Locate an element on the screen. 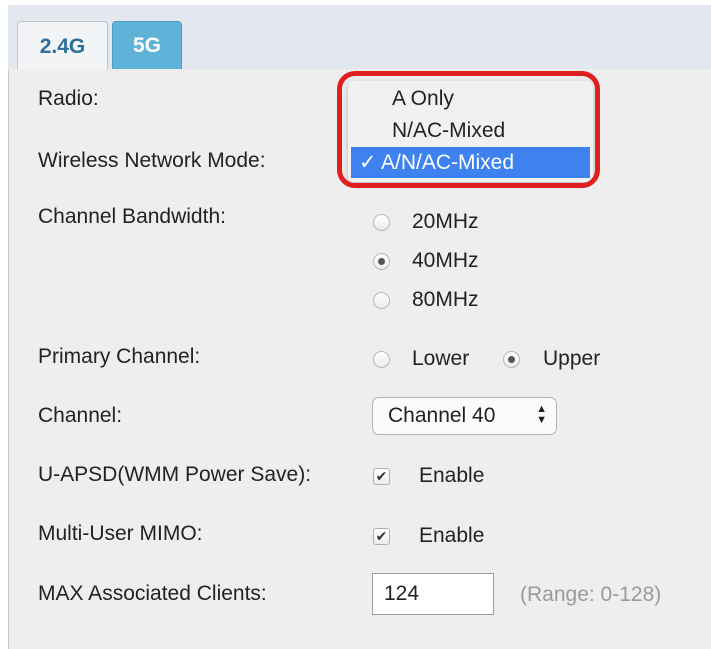  mode-option-a-n-ac-mixed: ✓ A/N/AC-Mixed is located at coordinates (470, 162).